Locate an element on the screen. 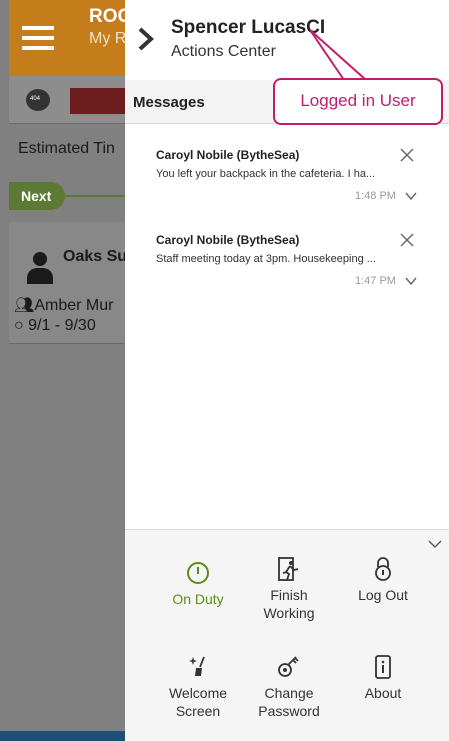  chevron-right-icon is located at coordinates (146, 39).